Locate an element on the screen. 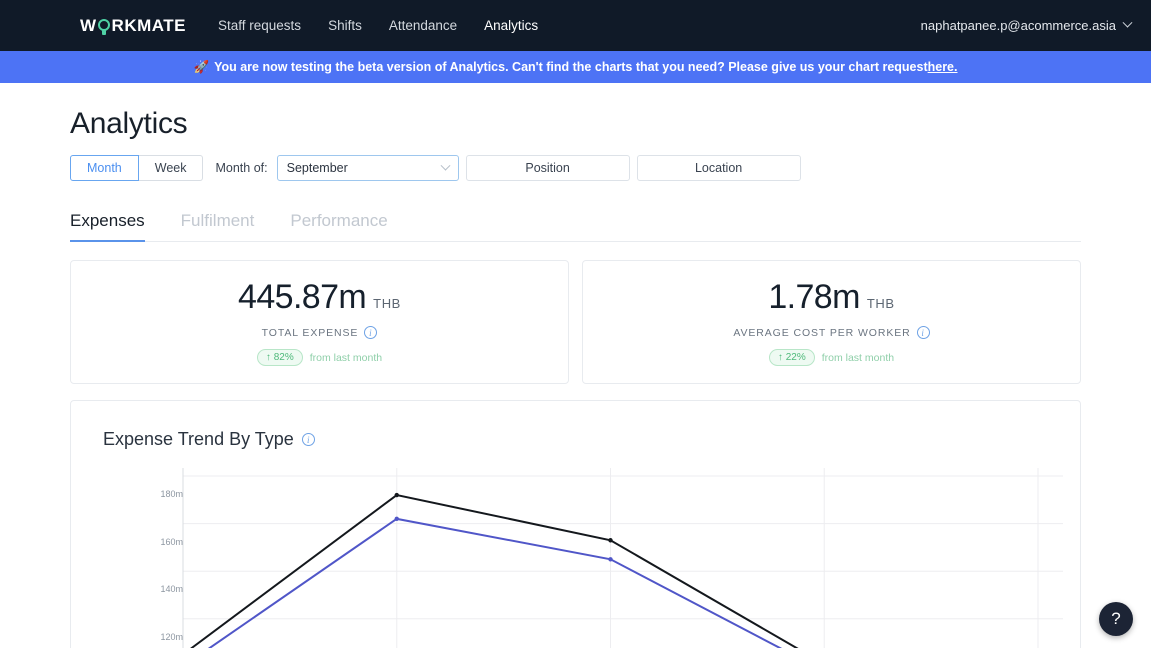 This screenshot has height=648, width=1151. nav-link-shifts: Shifts is located at coordinates (345, 25).